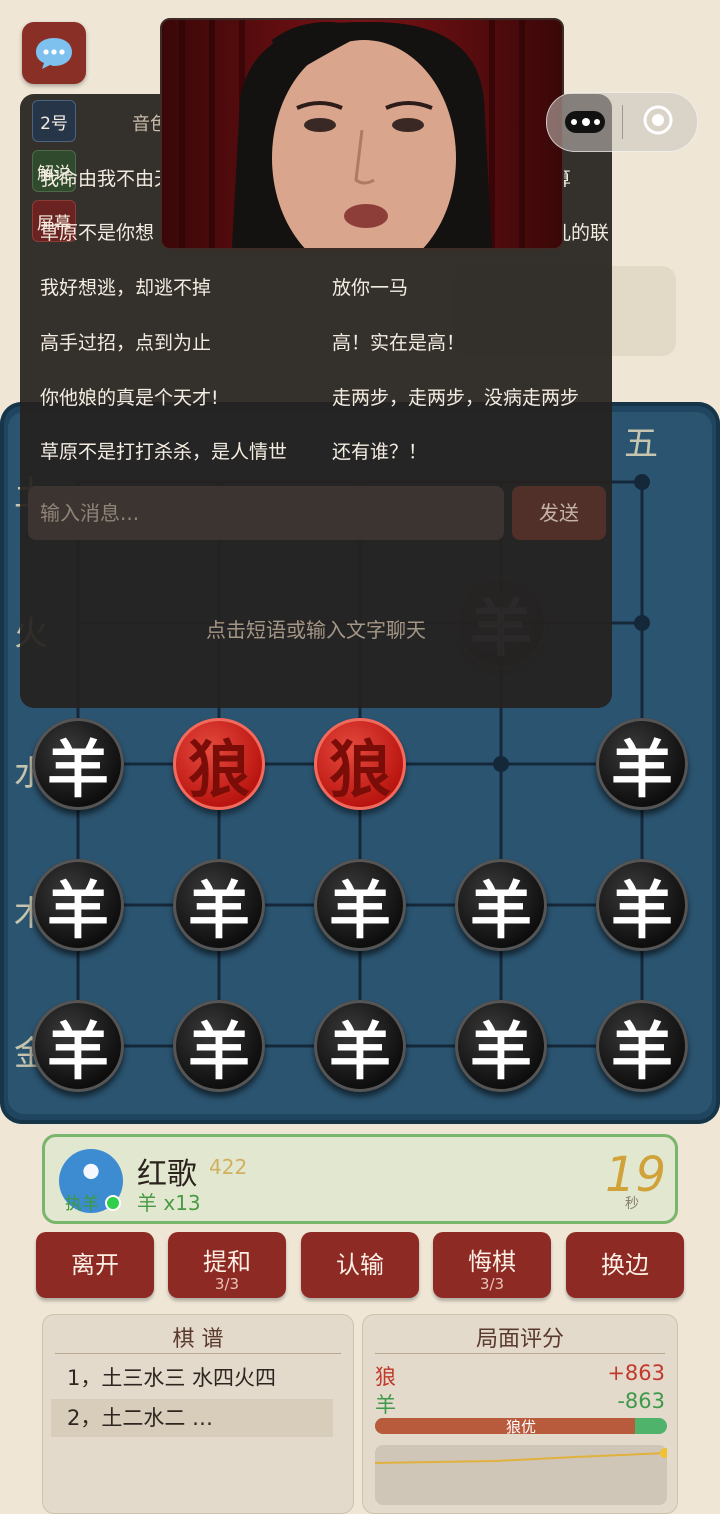  I want to click on timer-unit: 秒, so click(632, 1204).